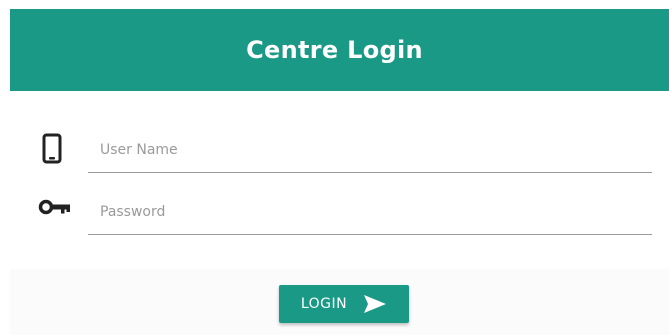 This screenshot has height=335, width=669. Describe the element at coordinates (57, 212) in the screenshot. I see `key-icon` at that location.